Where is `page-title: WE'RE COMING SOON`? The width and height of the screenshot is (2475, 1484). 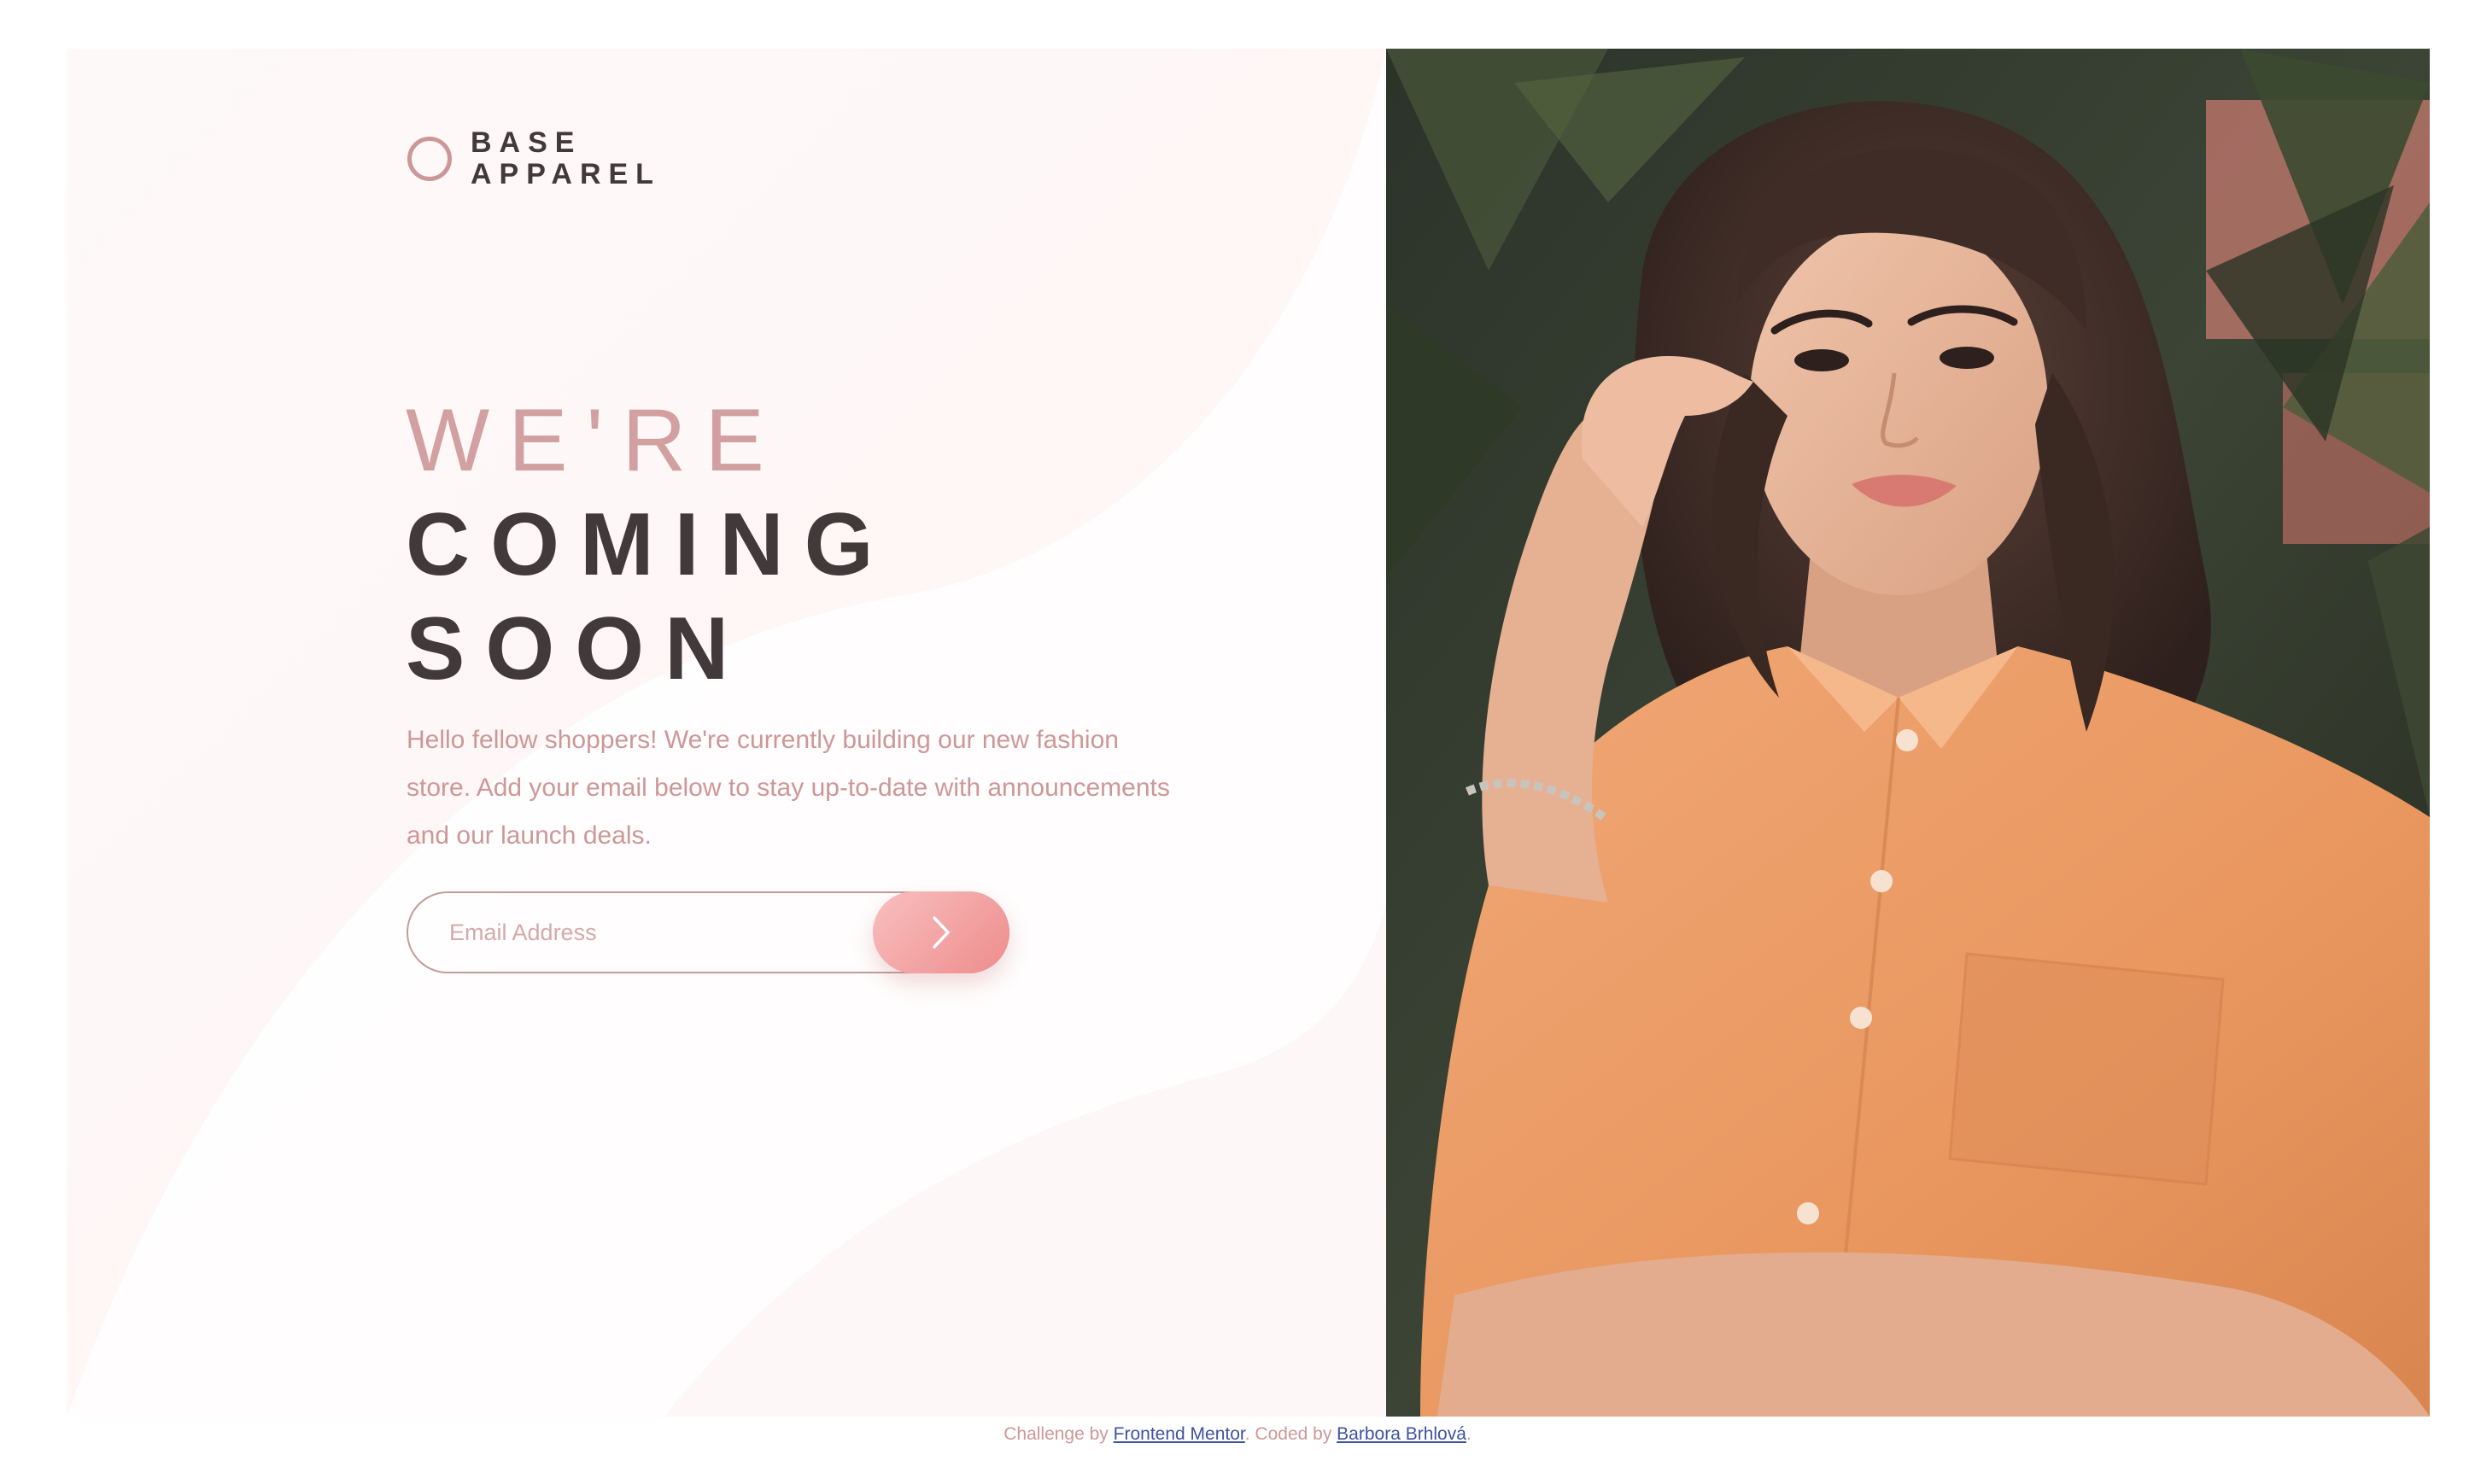 page-title: WE'RE COMING SOON is located at coordinates (650, 545).